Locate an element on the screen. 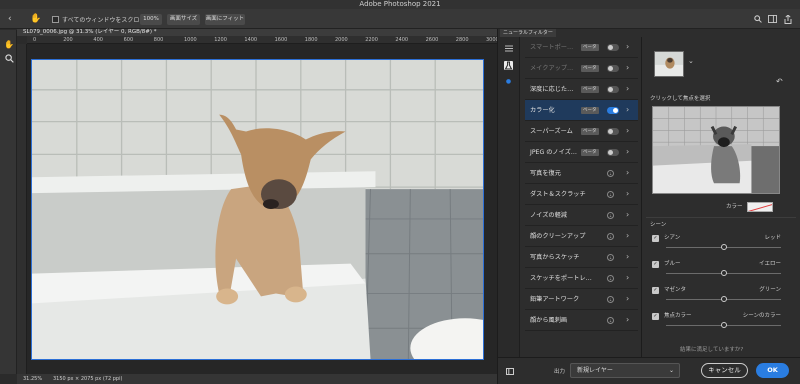 This screenshot has height=384, width=800. filter-label: ノイズの軽減 is located at coordinates (548, 215).